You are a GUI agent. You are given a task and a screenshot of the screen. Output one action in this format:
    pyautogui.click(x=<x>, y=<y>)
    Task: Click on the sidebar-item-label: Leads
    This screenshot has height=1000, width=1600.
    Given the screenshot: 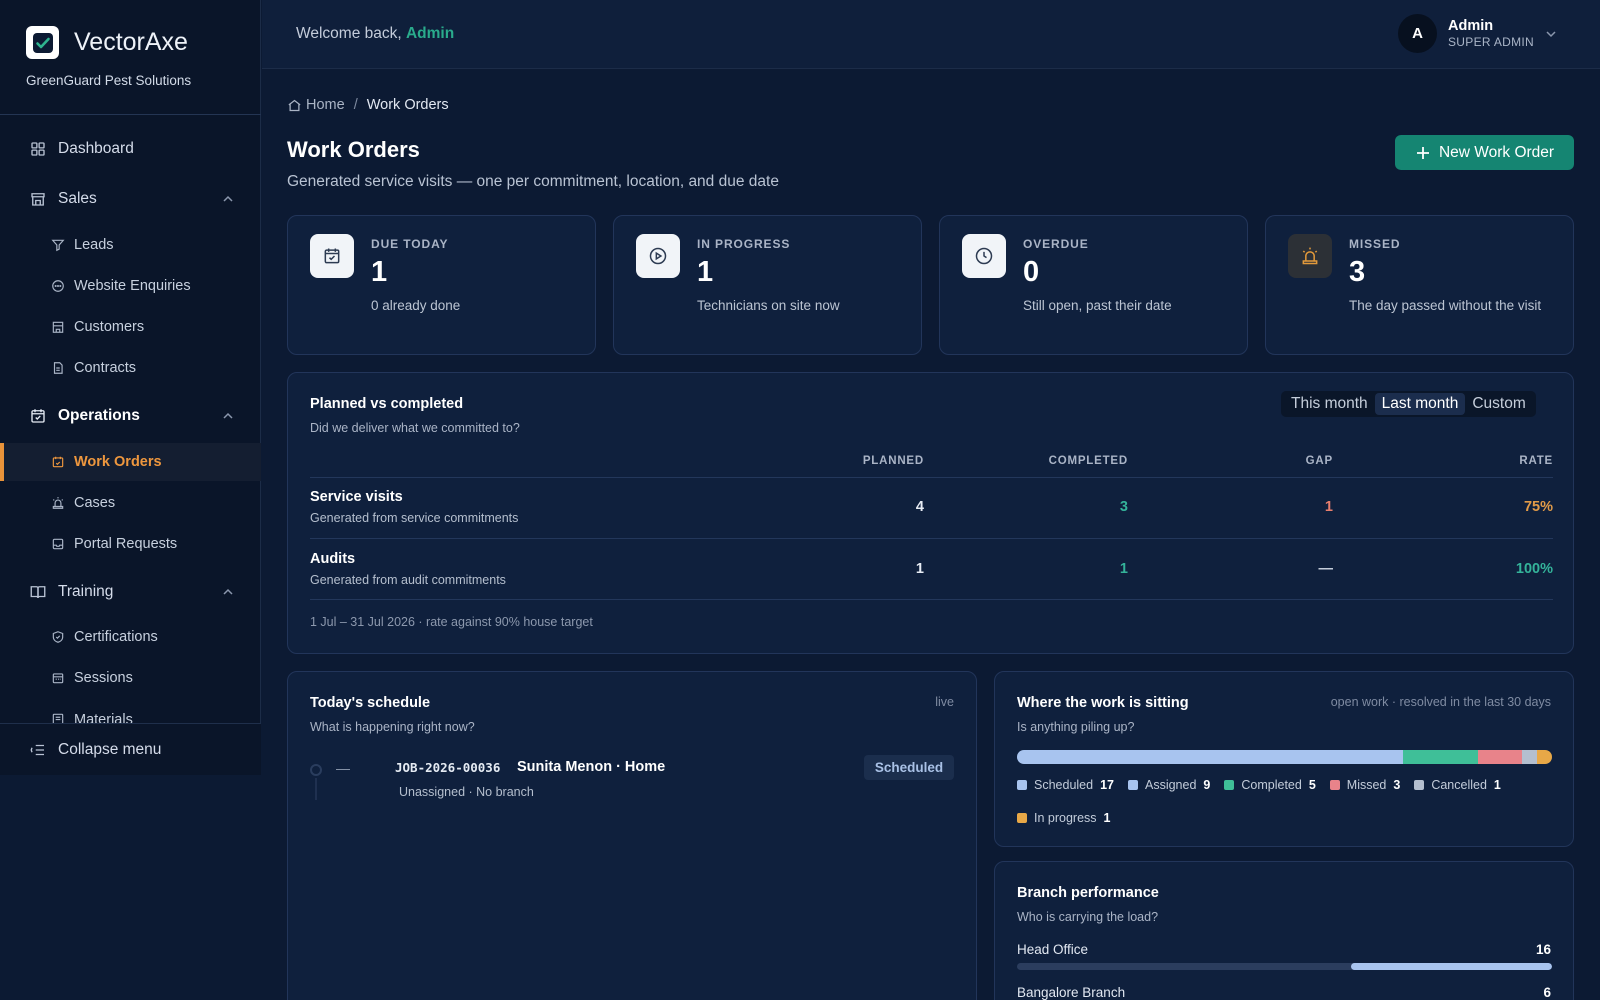 What is the action you would take?
    pyautogui.click(x=94, y=245)
    